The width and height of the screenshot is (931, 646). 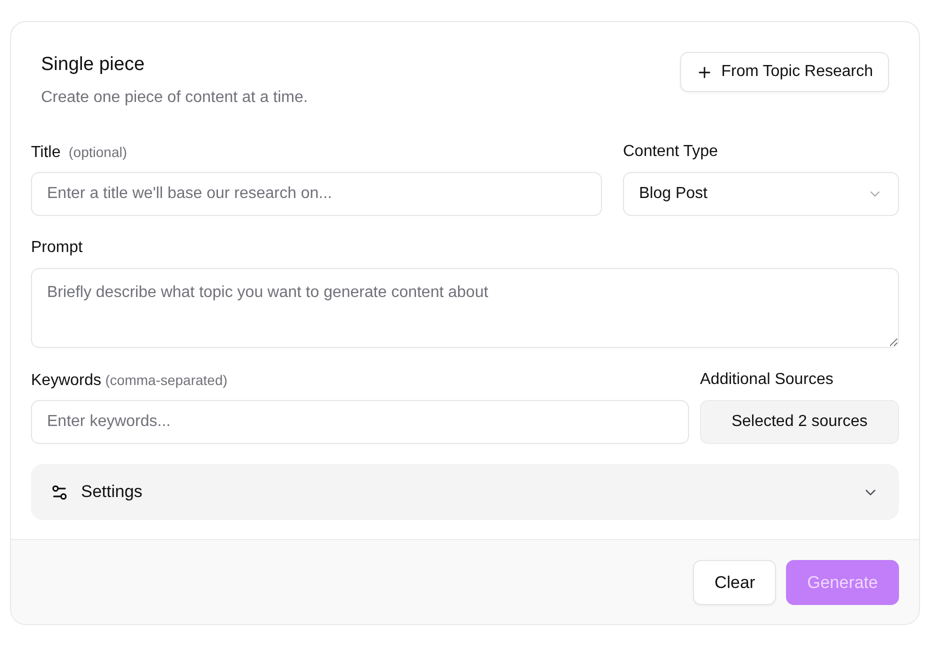 I want to click on prompt-textarea: Briefly describe what topic you want to generate content about, so click(x=465, y=308).